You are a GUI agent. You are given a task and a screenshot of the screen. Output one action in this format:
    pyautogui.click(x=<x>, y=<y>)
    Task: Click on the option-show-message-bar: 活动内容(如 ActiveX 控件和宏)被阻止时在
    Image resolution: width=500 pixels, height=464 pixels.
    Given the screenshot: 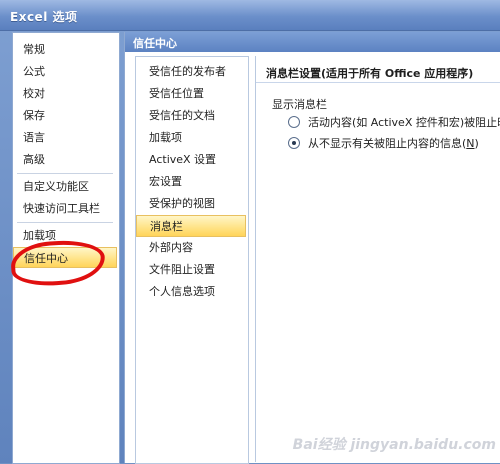 What is the action you would take?
    pyautogui.click(x=394, y=122)
    